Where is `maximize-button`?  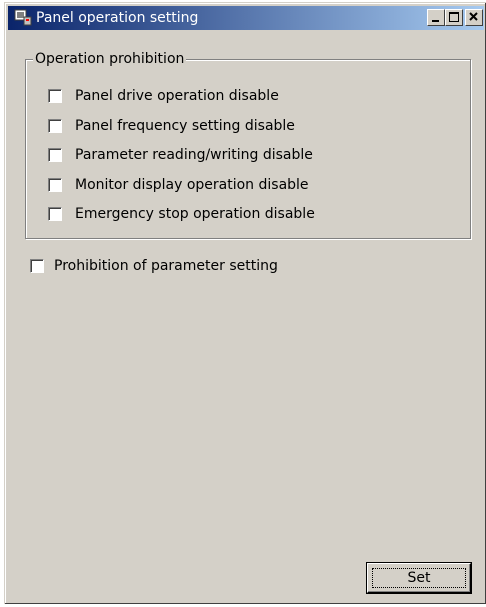 maximize-button is located at coordinates (454, 17).